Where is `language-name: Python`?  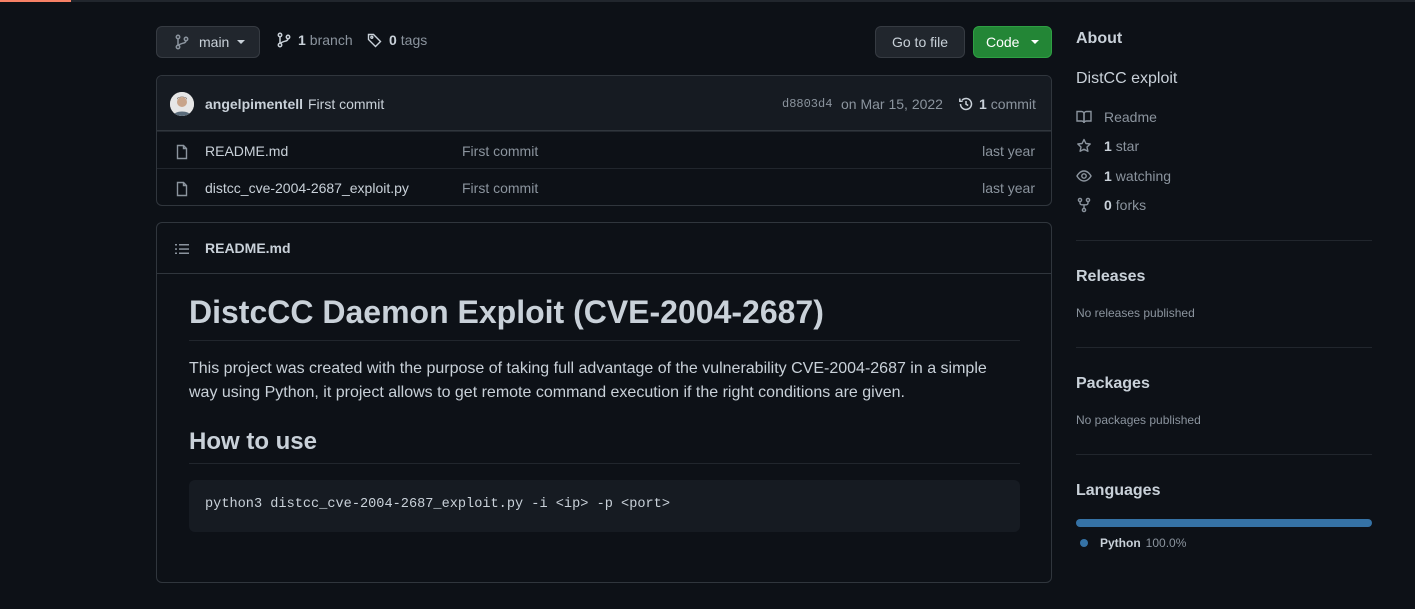 language-name: Python is located at coordinates (1120, 543).